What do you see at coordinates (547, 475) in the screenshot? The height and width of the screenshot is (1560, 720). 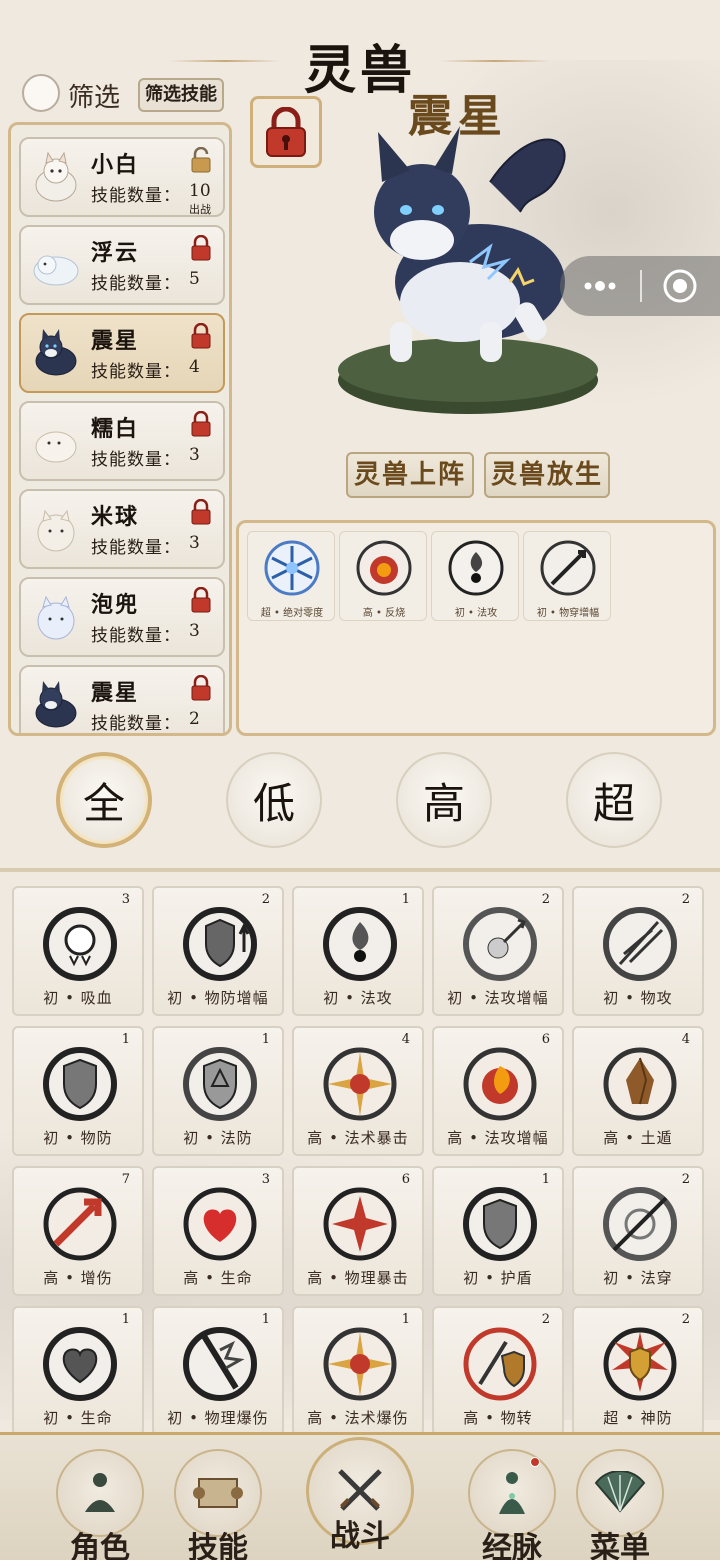 I see `release-beast-button: 灵兽放生` at bounding box center [547, 475].